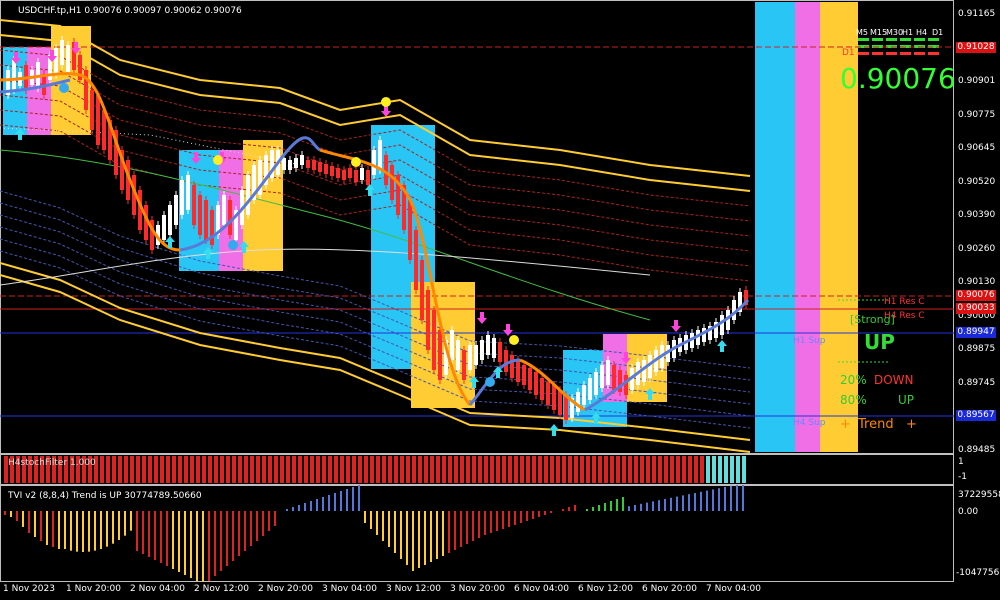 The image size is (1000, 600). Describe the element at coordinates (541, 589) in the screenshot. I see `time-axis-tick: 6 Nov 04:00` at that location.